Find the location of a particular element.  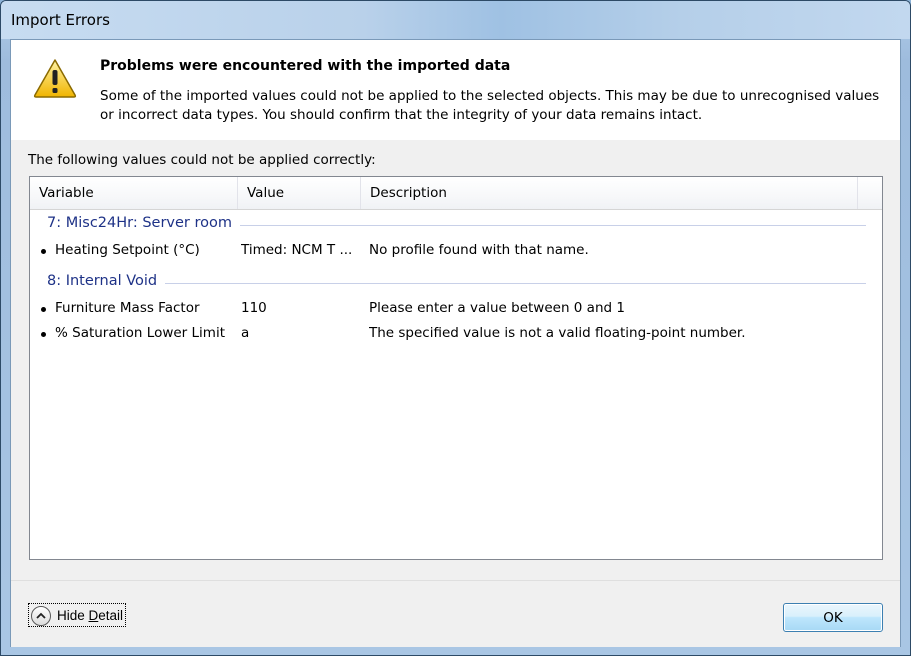

cell-variable: Heating Setpoint (°C) is located at coordinates (127, 250).